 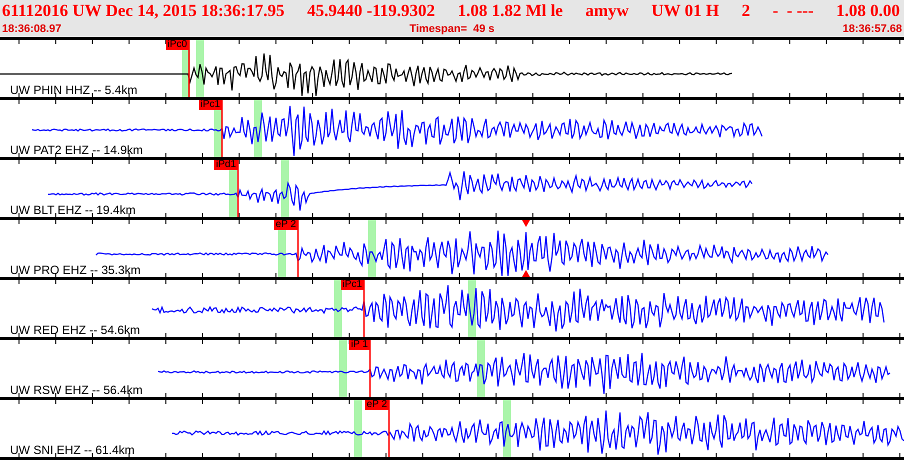 I want to click on event-field: 45.9440 -119.9302, so click(x=371, y=11).